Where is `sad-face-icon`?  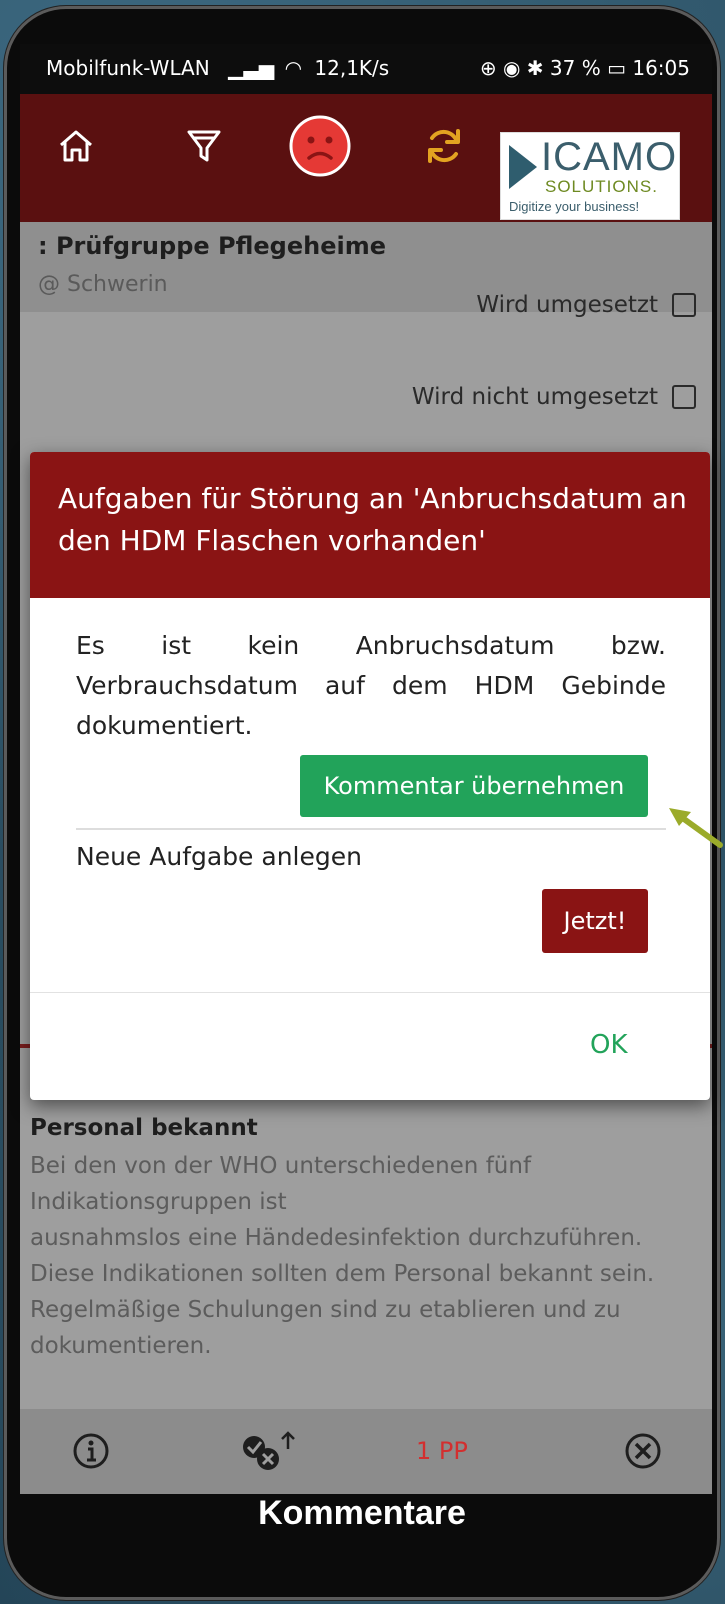
sad-face-icon is located at coordinates (320, 146).